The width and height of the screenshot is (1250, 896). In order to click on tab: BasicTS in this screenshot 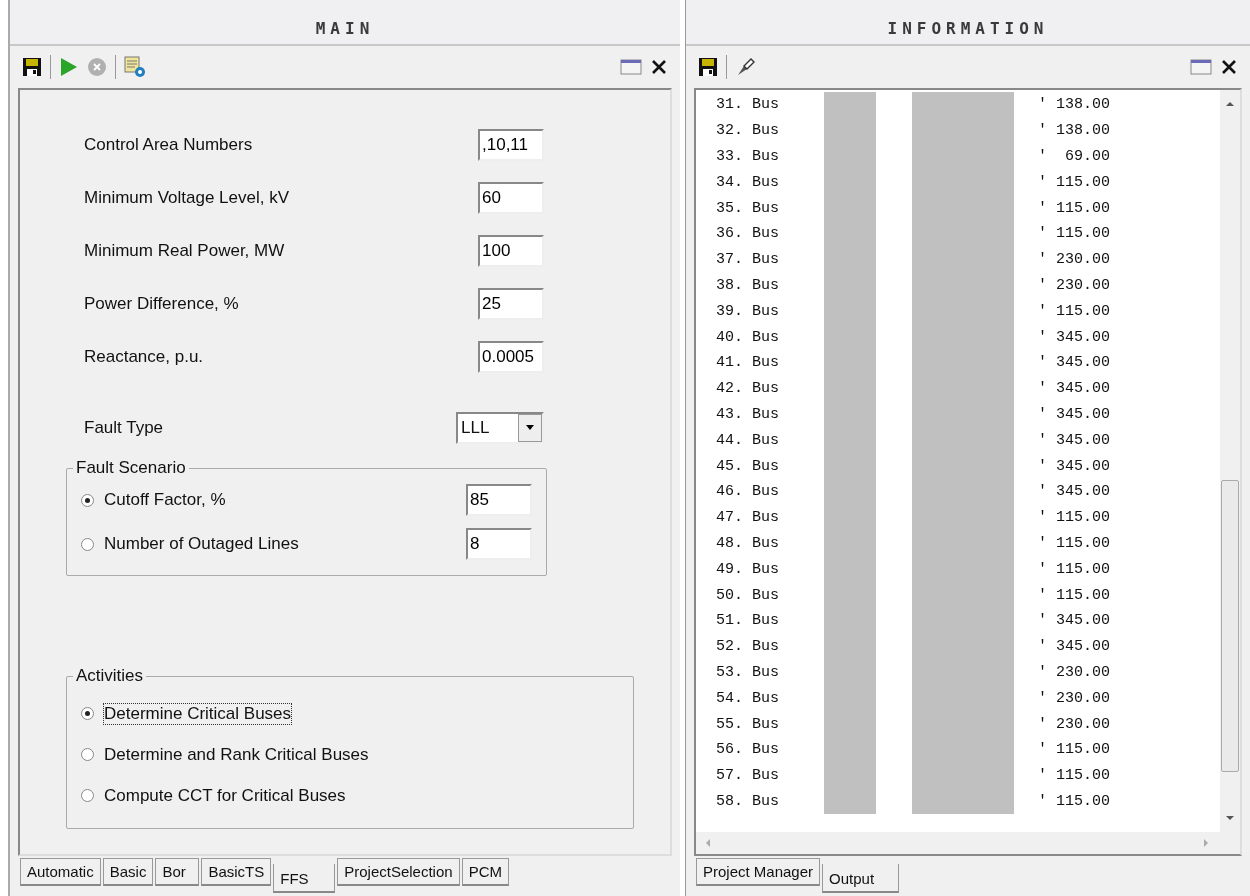, I will do `click(236, 872)`.